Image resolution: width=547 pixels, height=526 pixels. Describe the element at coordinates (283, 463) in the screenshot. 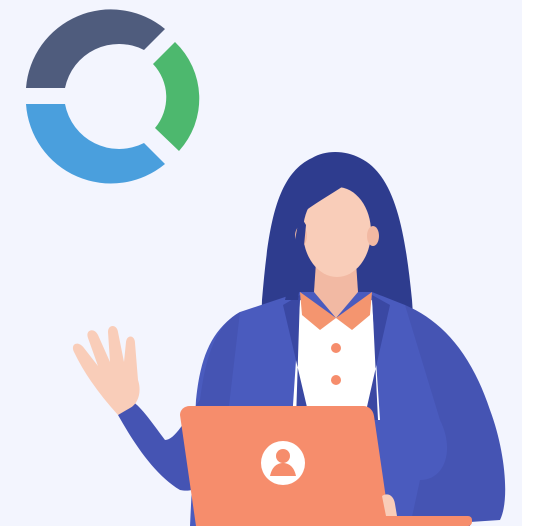

I see `user-avatar-icon` at that location.